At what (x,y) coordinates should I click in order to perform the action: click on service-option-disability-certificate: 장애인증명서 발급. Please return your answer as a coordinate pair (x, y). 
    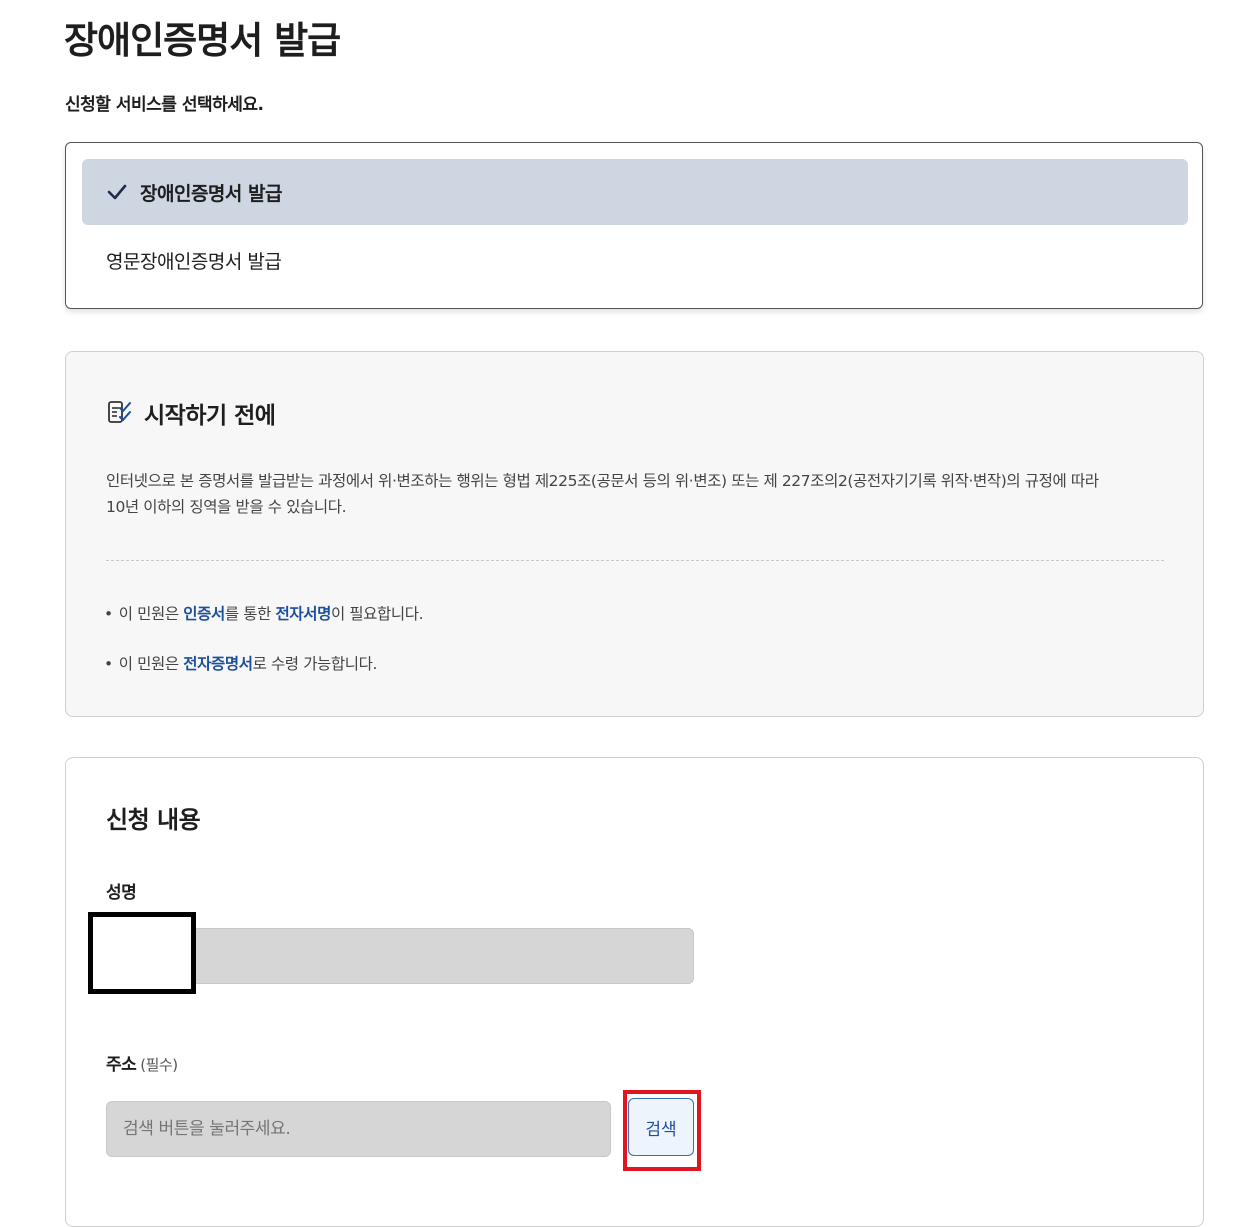
    Looking at the image, I should click on (635, 192).